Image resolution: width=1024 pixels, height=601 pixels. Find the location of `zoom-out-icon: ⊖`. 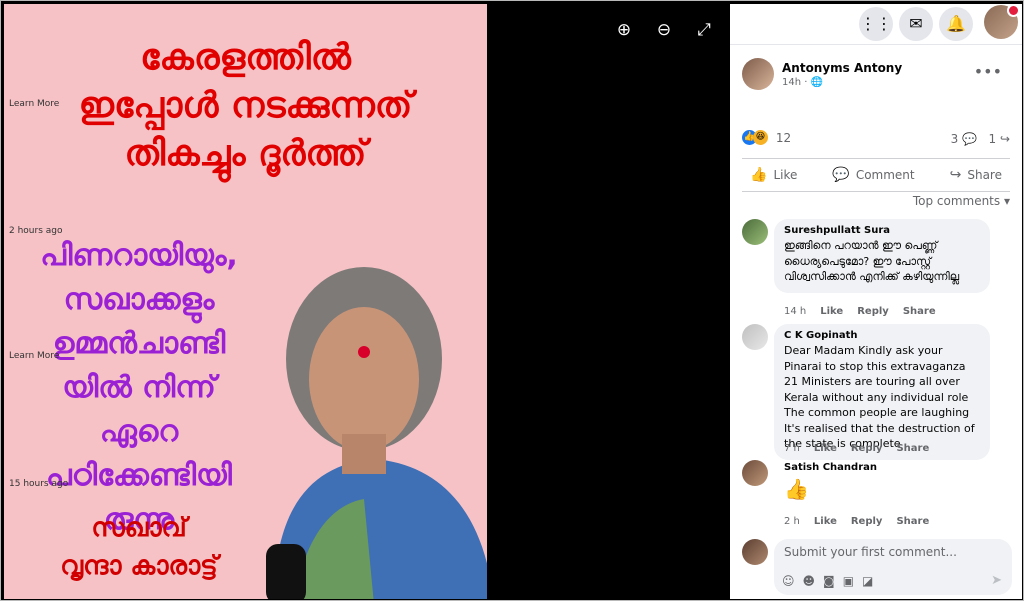

zoom-out-icon: ⊖ is located at coordinates (664, 30).